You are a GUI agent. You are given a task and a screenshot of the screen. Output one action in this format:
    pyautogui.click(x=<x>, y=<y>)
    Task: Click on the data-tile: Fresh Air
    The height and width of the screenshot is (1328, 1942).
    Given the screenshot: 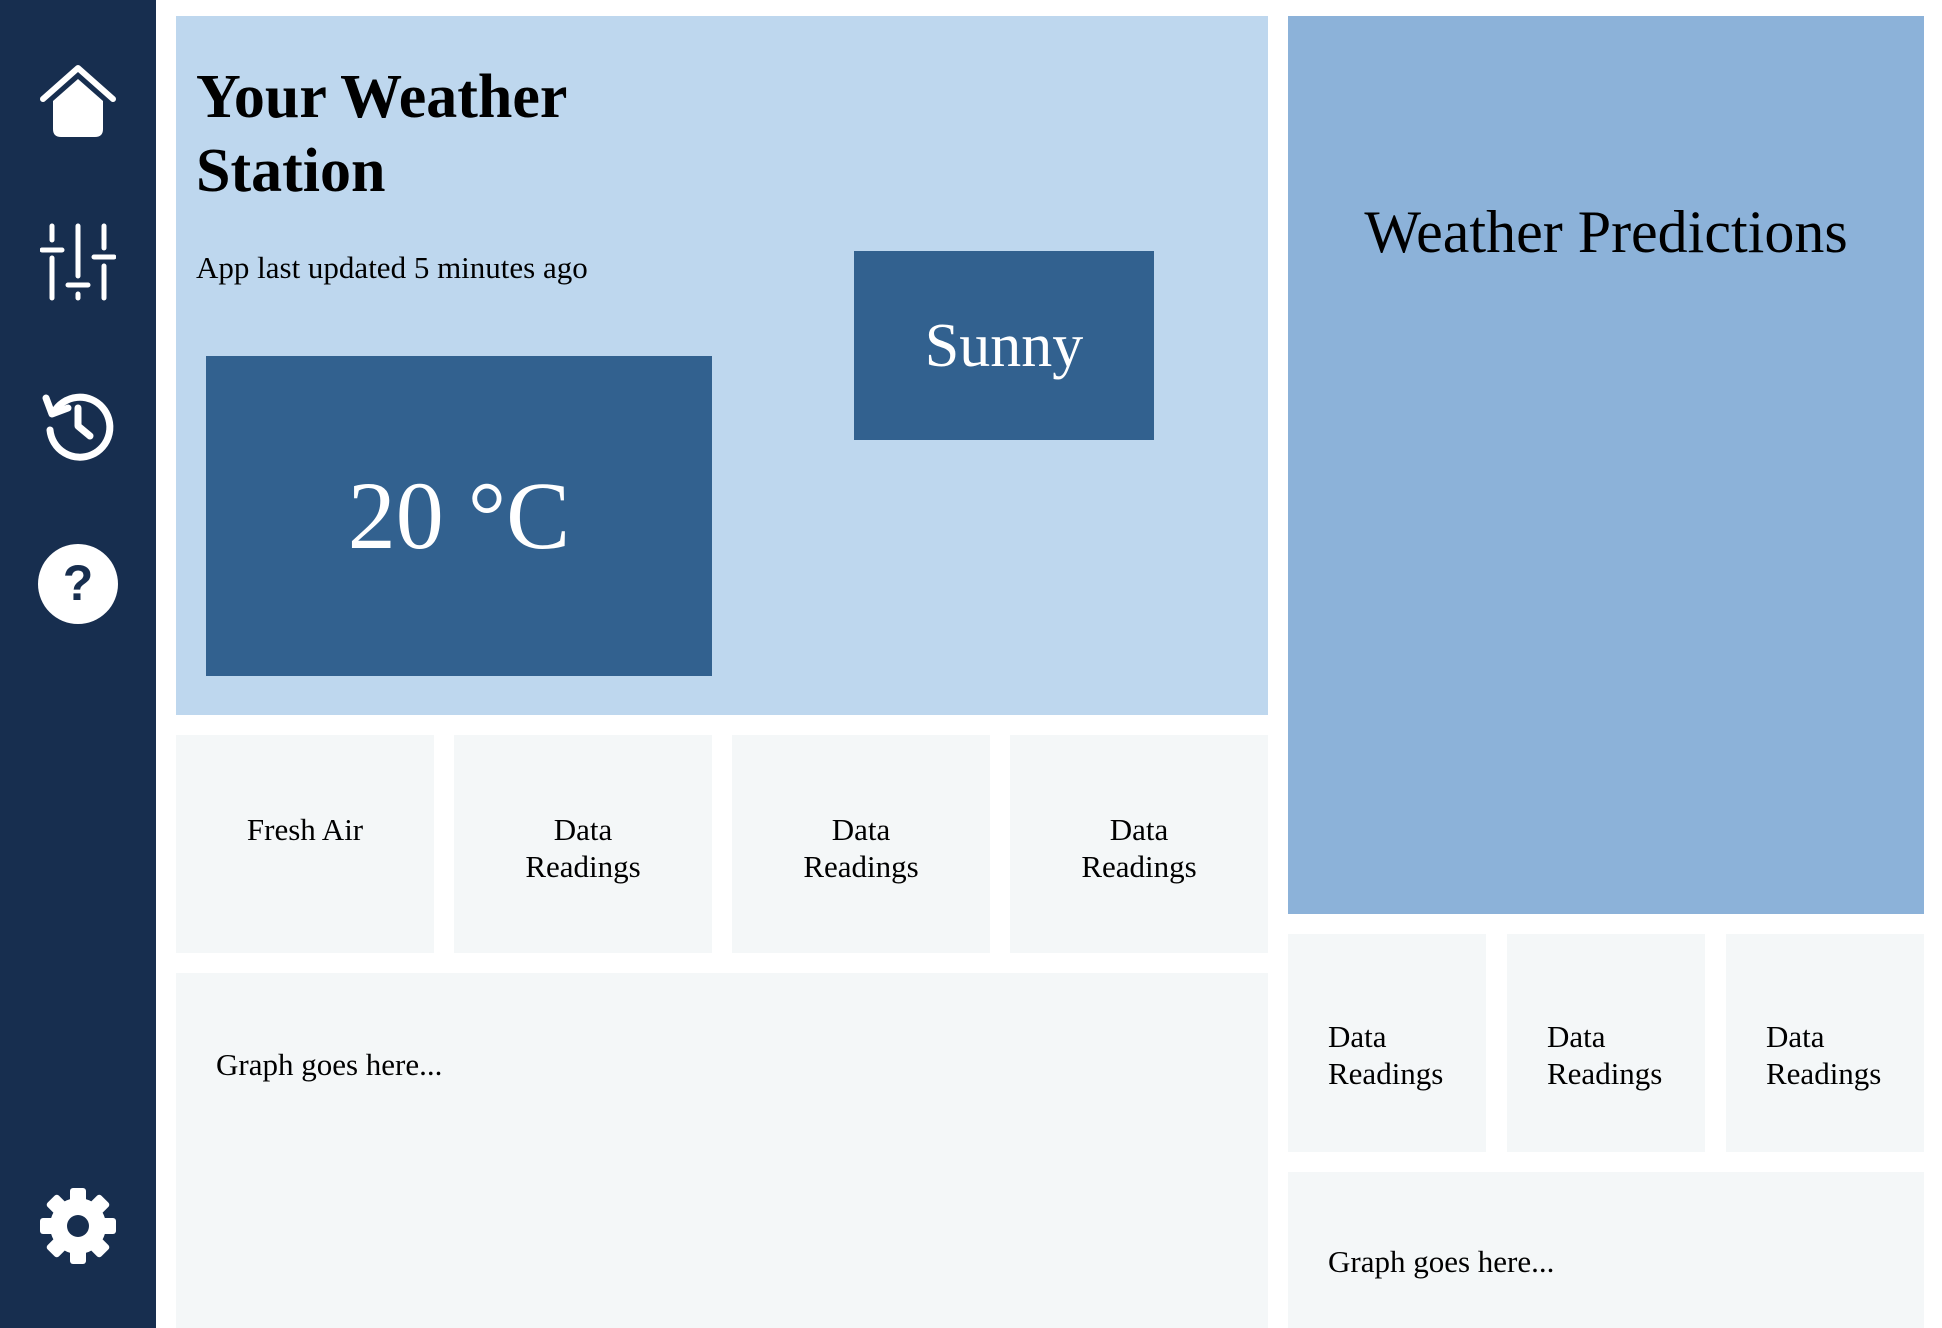 What is the action you would take?
    pyautogui.click(x=305, y=844)
    